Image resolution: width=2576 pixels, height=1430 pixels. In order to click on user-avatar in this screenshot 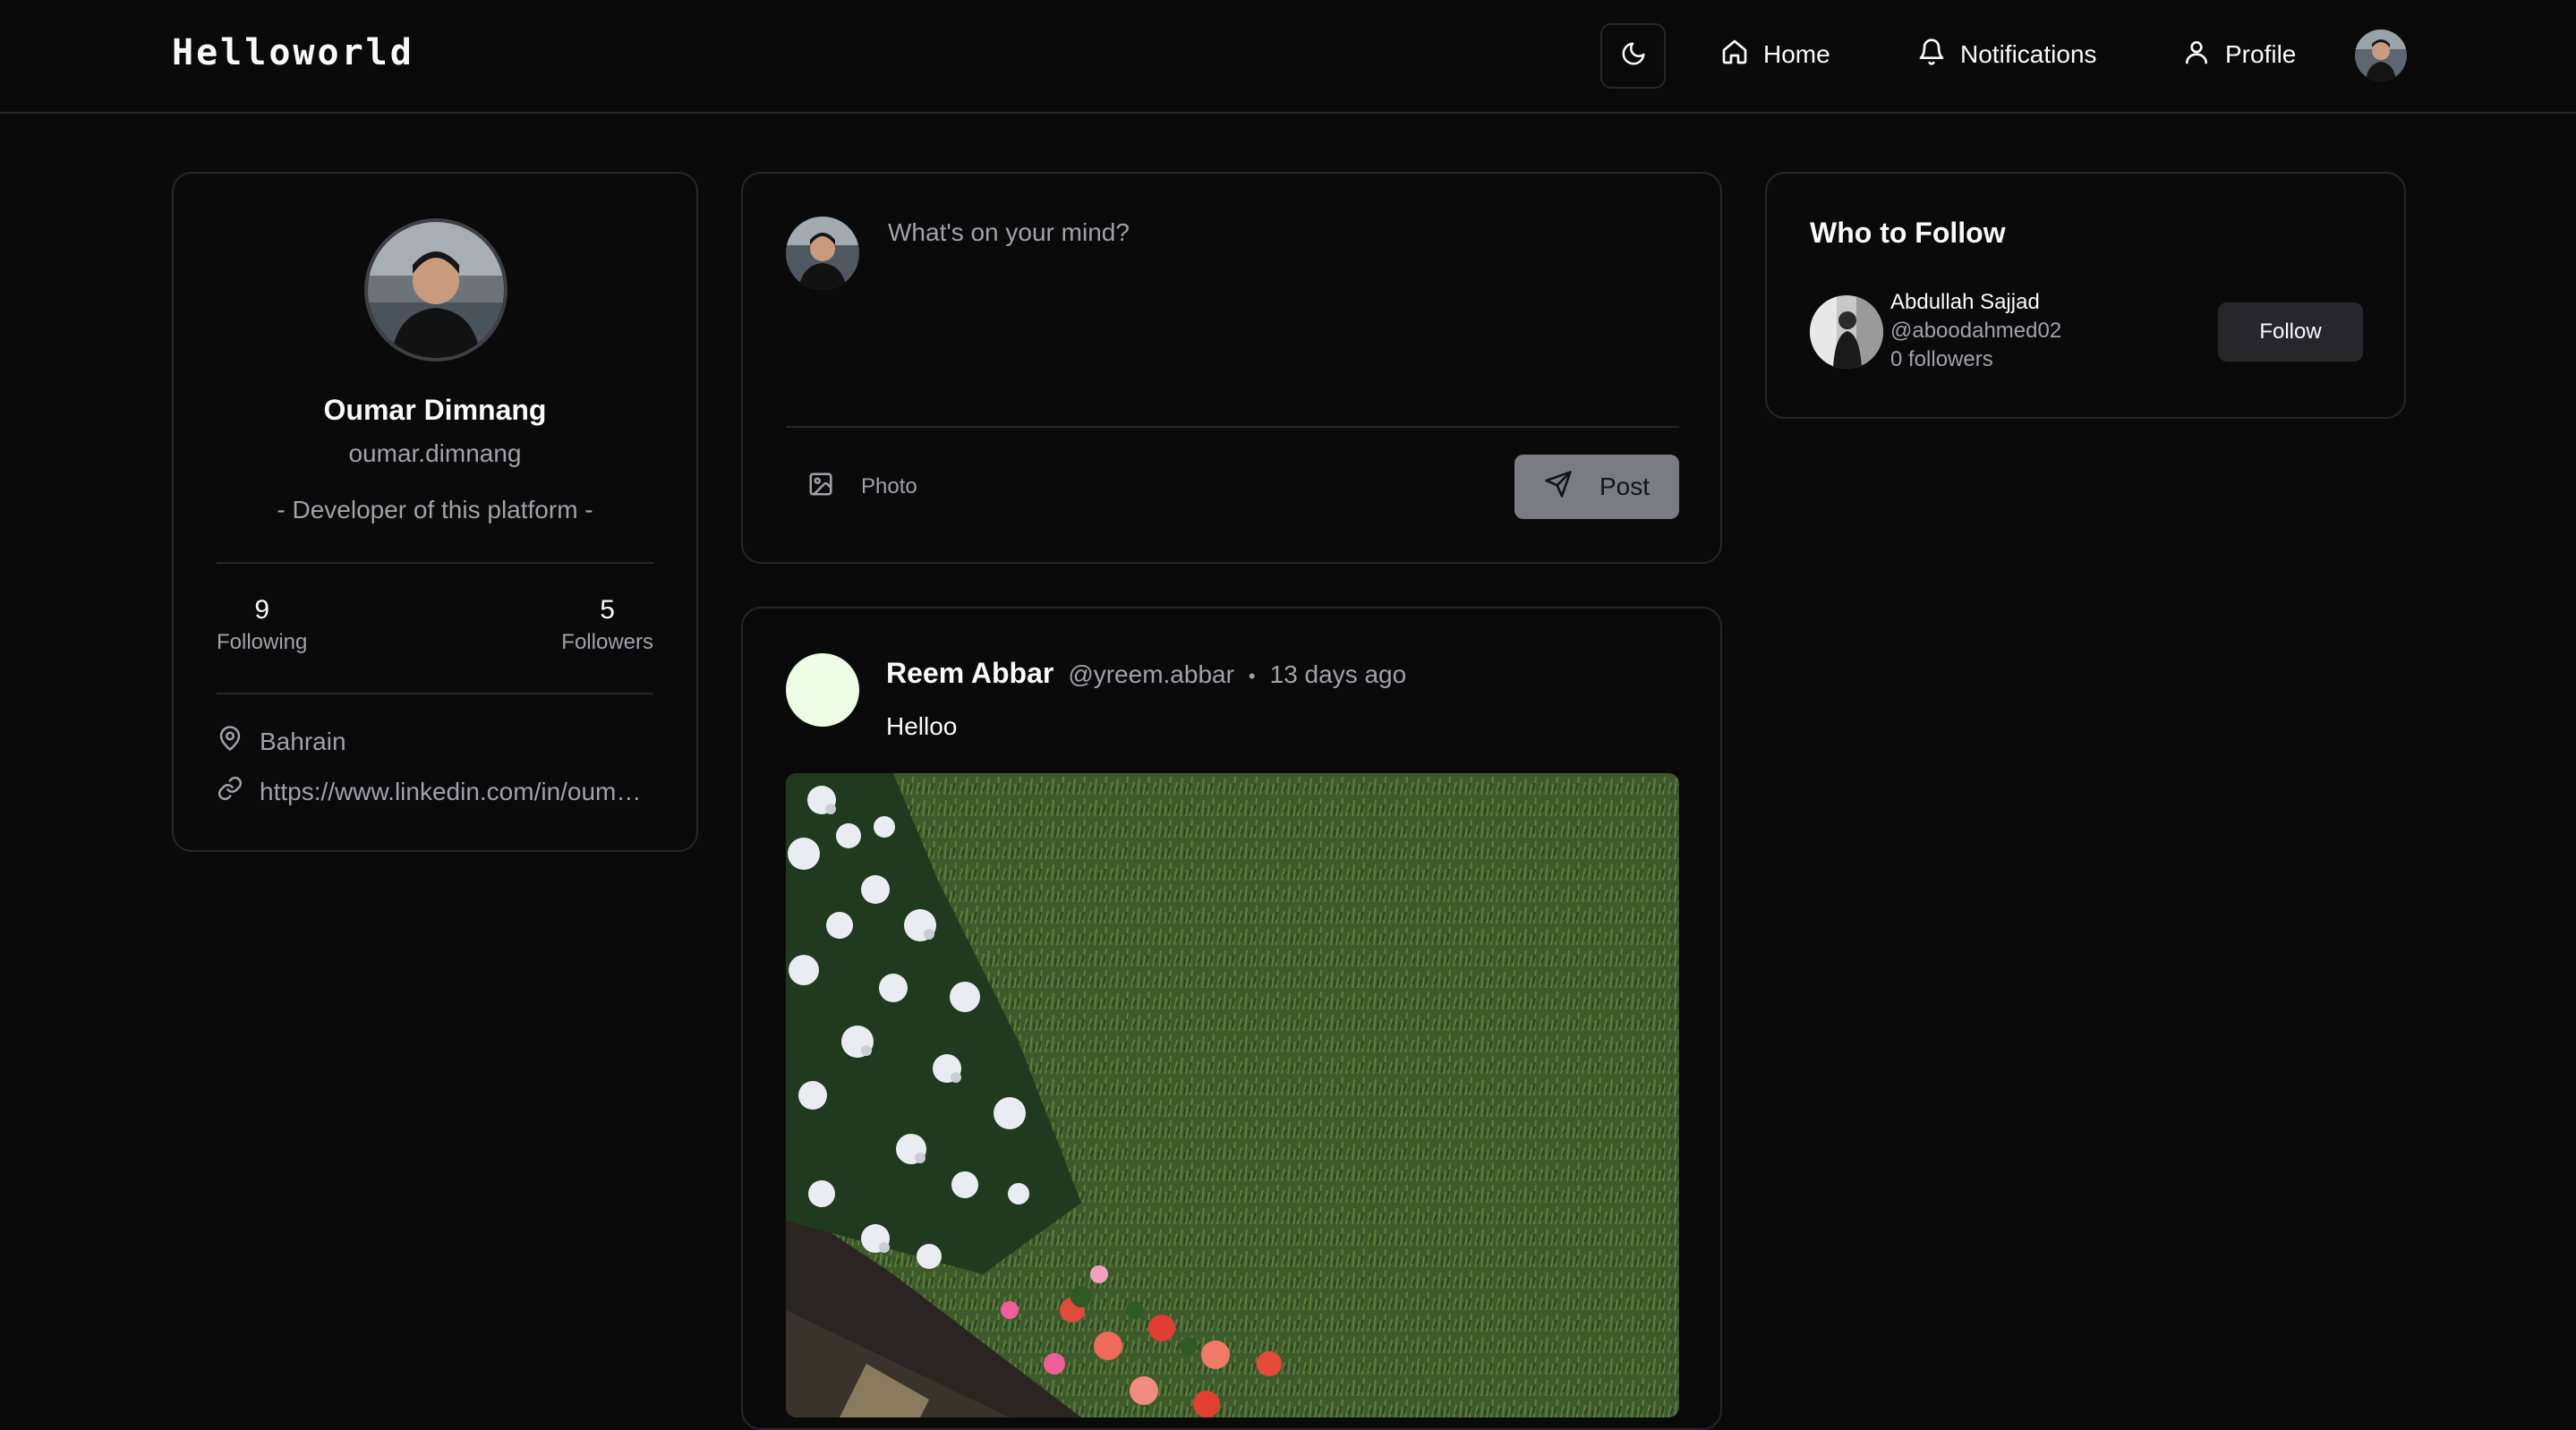, I will do `click(2381, 56)`.